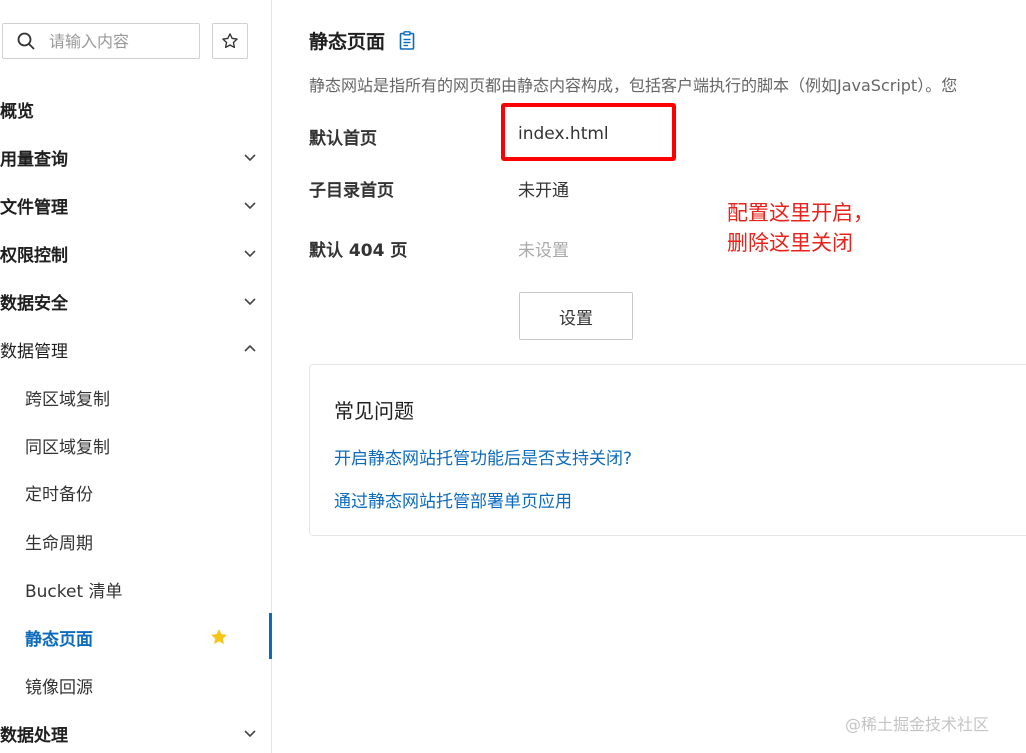  I want to click on sidebar-item-label: 镜像回源, so click(59, 687).